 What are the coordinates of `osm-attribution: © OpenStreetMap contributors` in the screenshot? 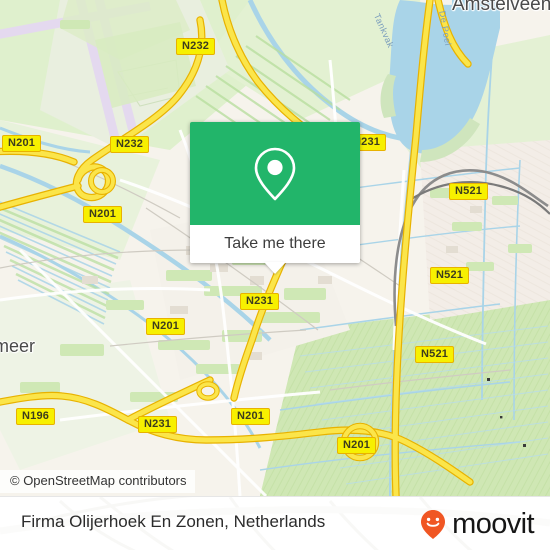 It's located at (97, 481).